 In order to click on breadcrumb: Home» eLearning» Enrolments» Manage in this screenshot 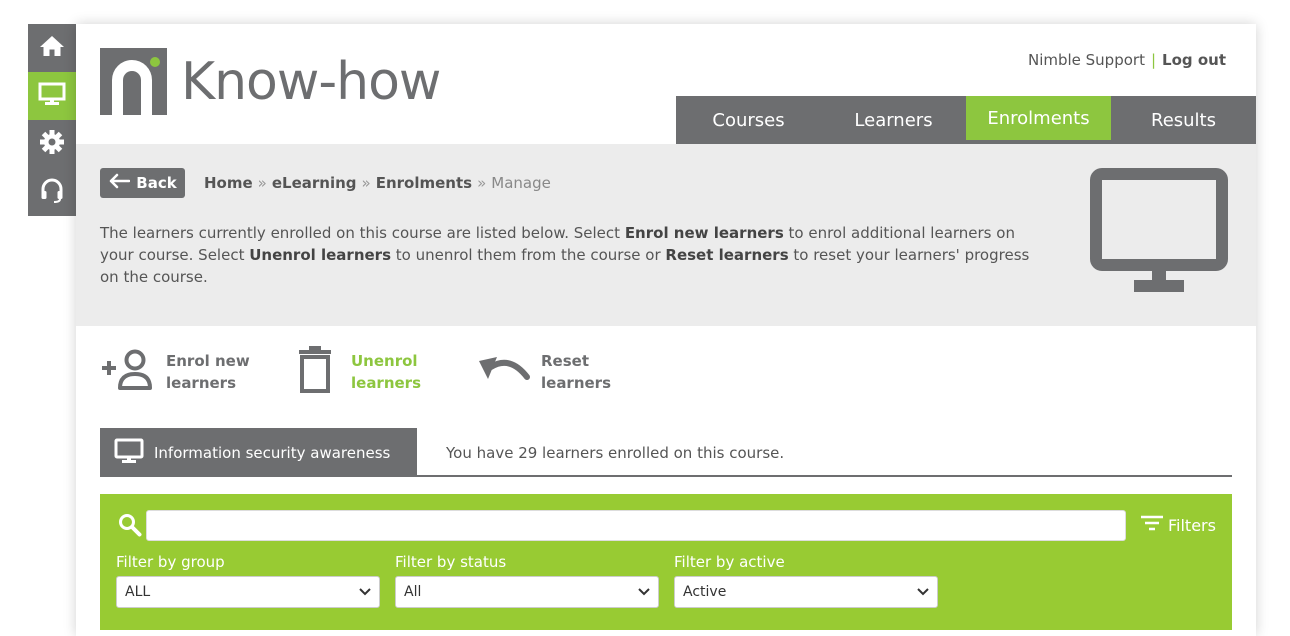, I will do `click(377, 183)`.